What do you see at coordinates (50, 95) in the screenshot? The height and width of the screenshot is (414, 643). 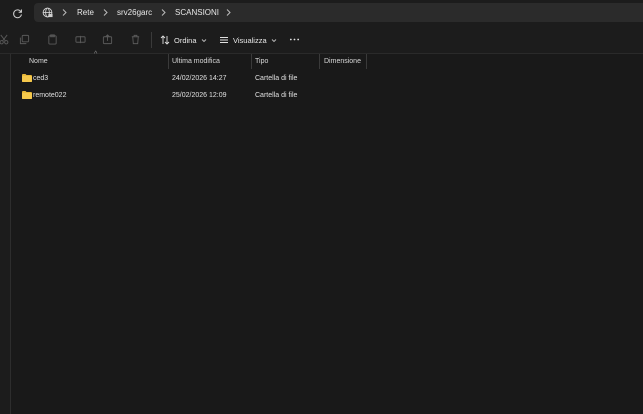 I see `file-name: remote022` at bounding box center [50, 95].